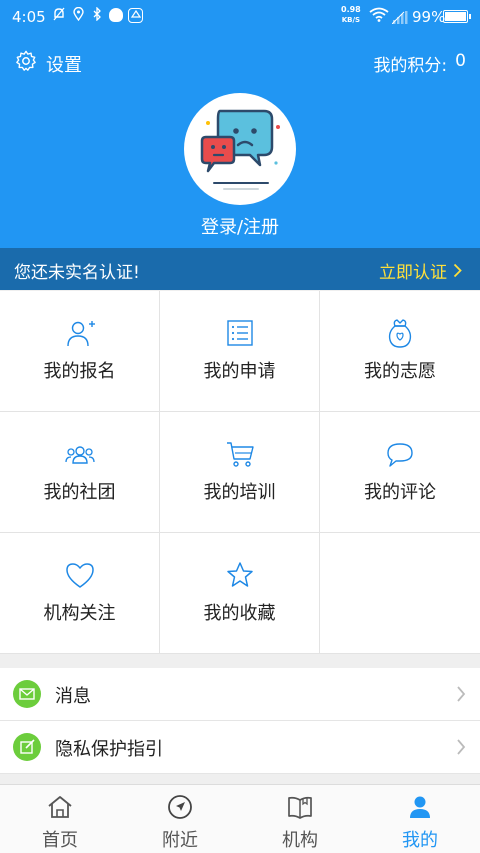 Image resolution: width=480 pixels, height=853 pixels. I want to click on tab-label: 机构, so click(300, 840).